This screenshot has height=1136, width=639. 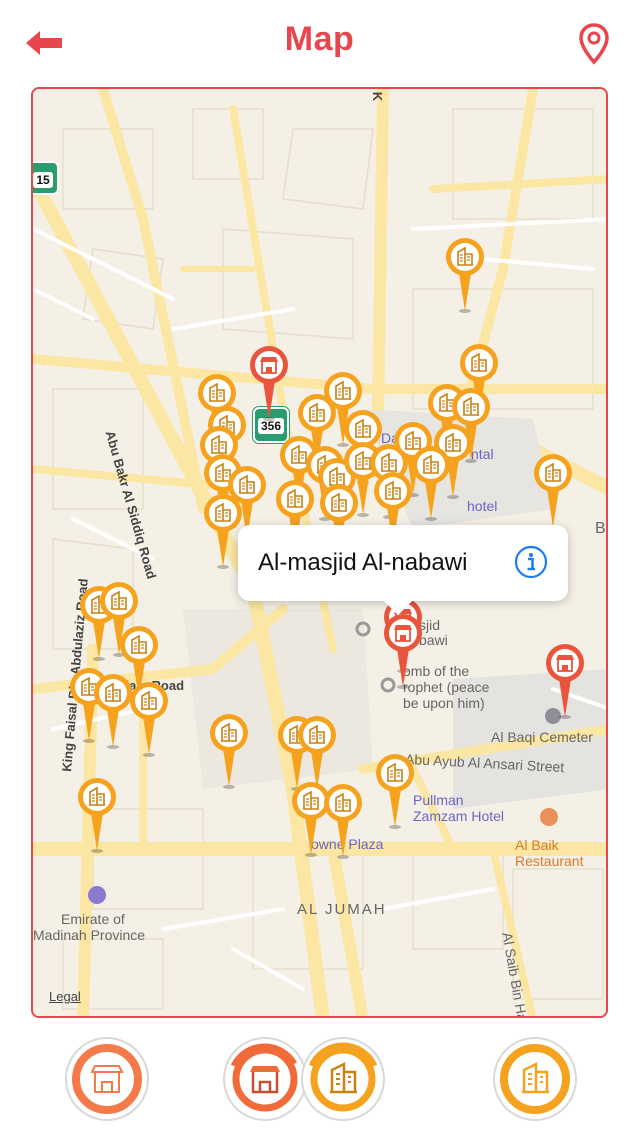 I want to click on info-button, so click(x=531, y=562).